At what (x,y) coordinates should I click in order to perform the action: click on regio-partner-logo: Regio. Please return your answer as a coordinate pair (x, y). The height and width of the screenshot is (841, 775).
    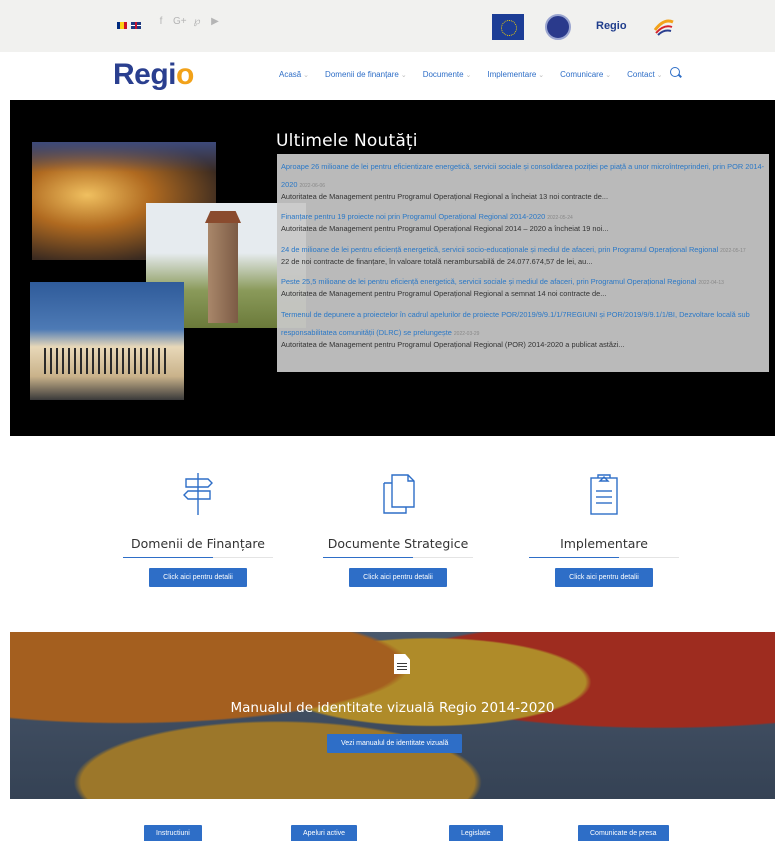
    Looking at the image, I should click on (611, 26).